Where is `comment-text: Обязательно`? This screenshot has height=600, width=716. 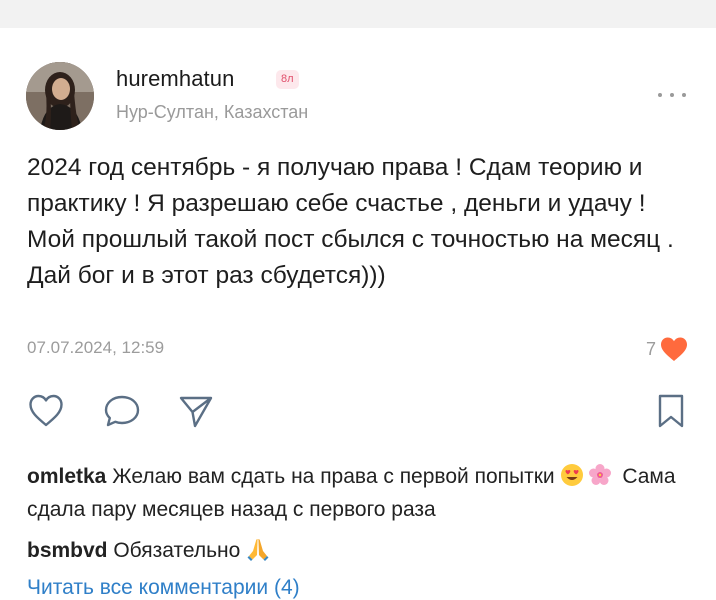
comment-text: Обязательно is located at coordinates (177, 550).